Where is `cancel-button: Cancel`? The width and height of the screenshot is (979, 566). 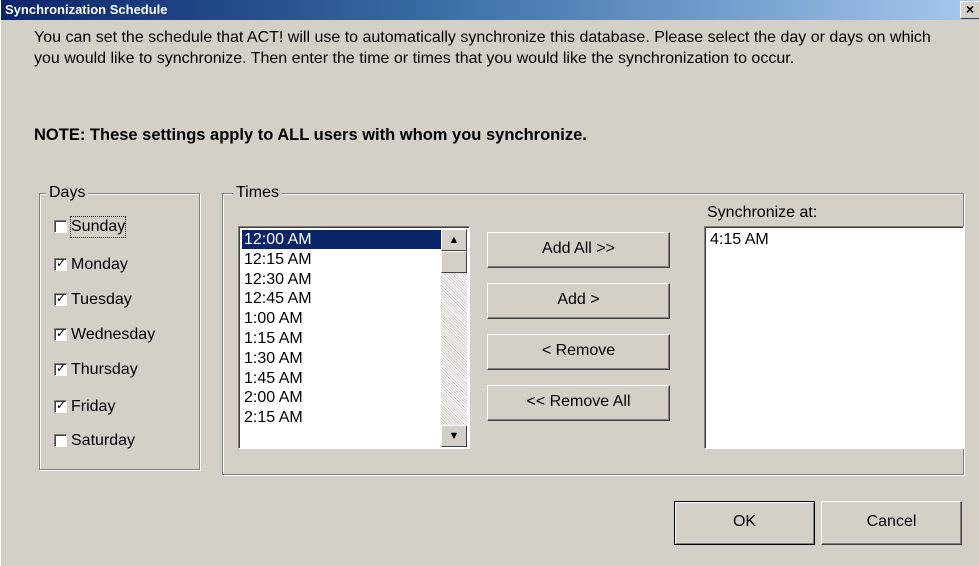 cancel-button: Cancel is located at coordinates (891, 523).